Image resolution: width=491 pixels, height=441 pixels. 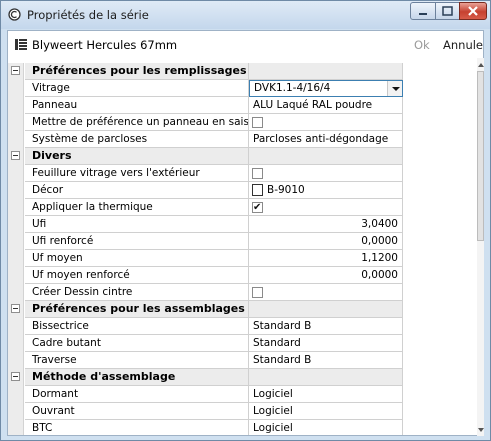 What do you see at coordinates (326, 190) in the screenshot?
I see `property-value: B-9010` at bounding box center [326, 190].